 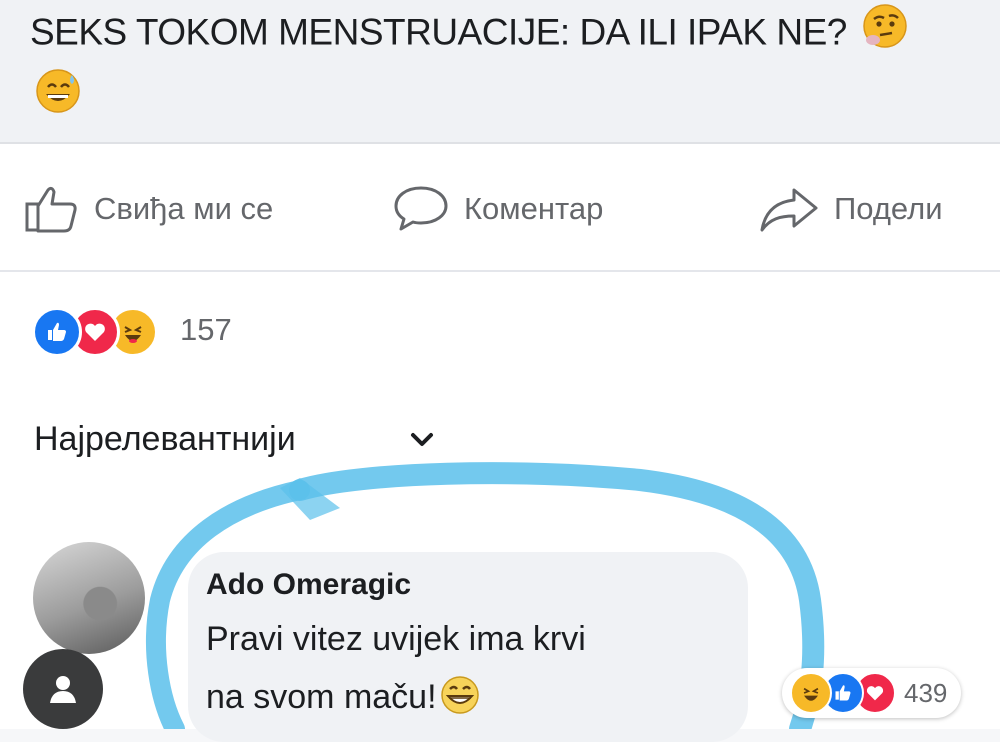 What do you see at coordinates (89, 598) in the screenshot?
I see `avatar` at bounding box center [89, 598].